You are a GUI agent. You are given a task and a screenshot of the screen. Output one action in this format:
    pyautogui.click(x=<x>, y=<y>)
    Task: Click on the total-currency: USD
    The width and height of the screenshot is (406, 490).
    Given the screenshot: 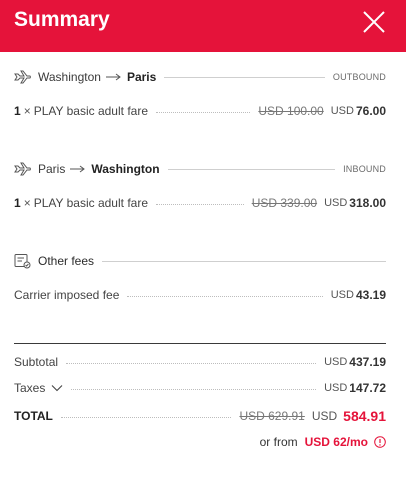 What is the action you would take?
    pyautogui.click(x=324, y=416)
    